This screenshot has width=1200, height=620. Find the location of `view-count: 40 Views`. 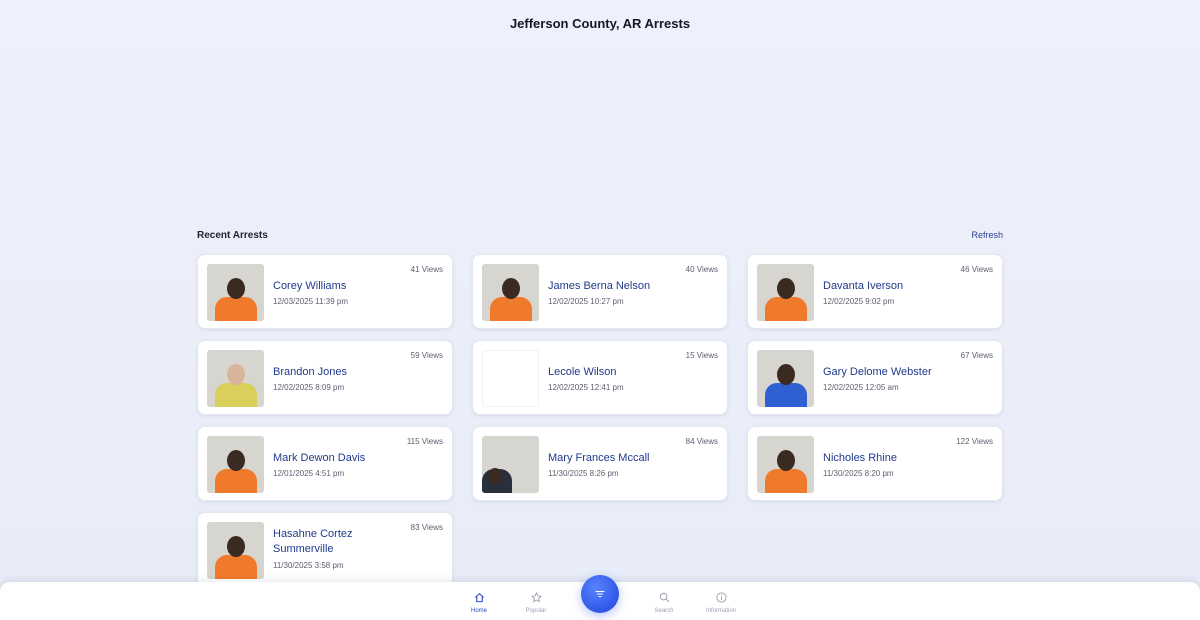

view-count: 40 Views is located at coordinates (701, 269).